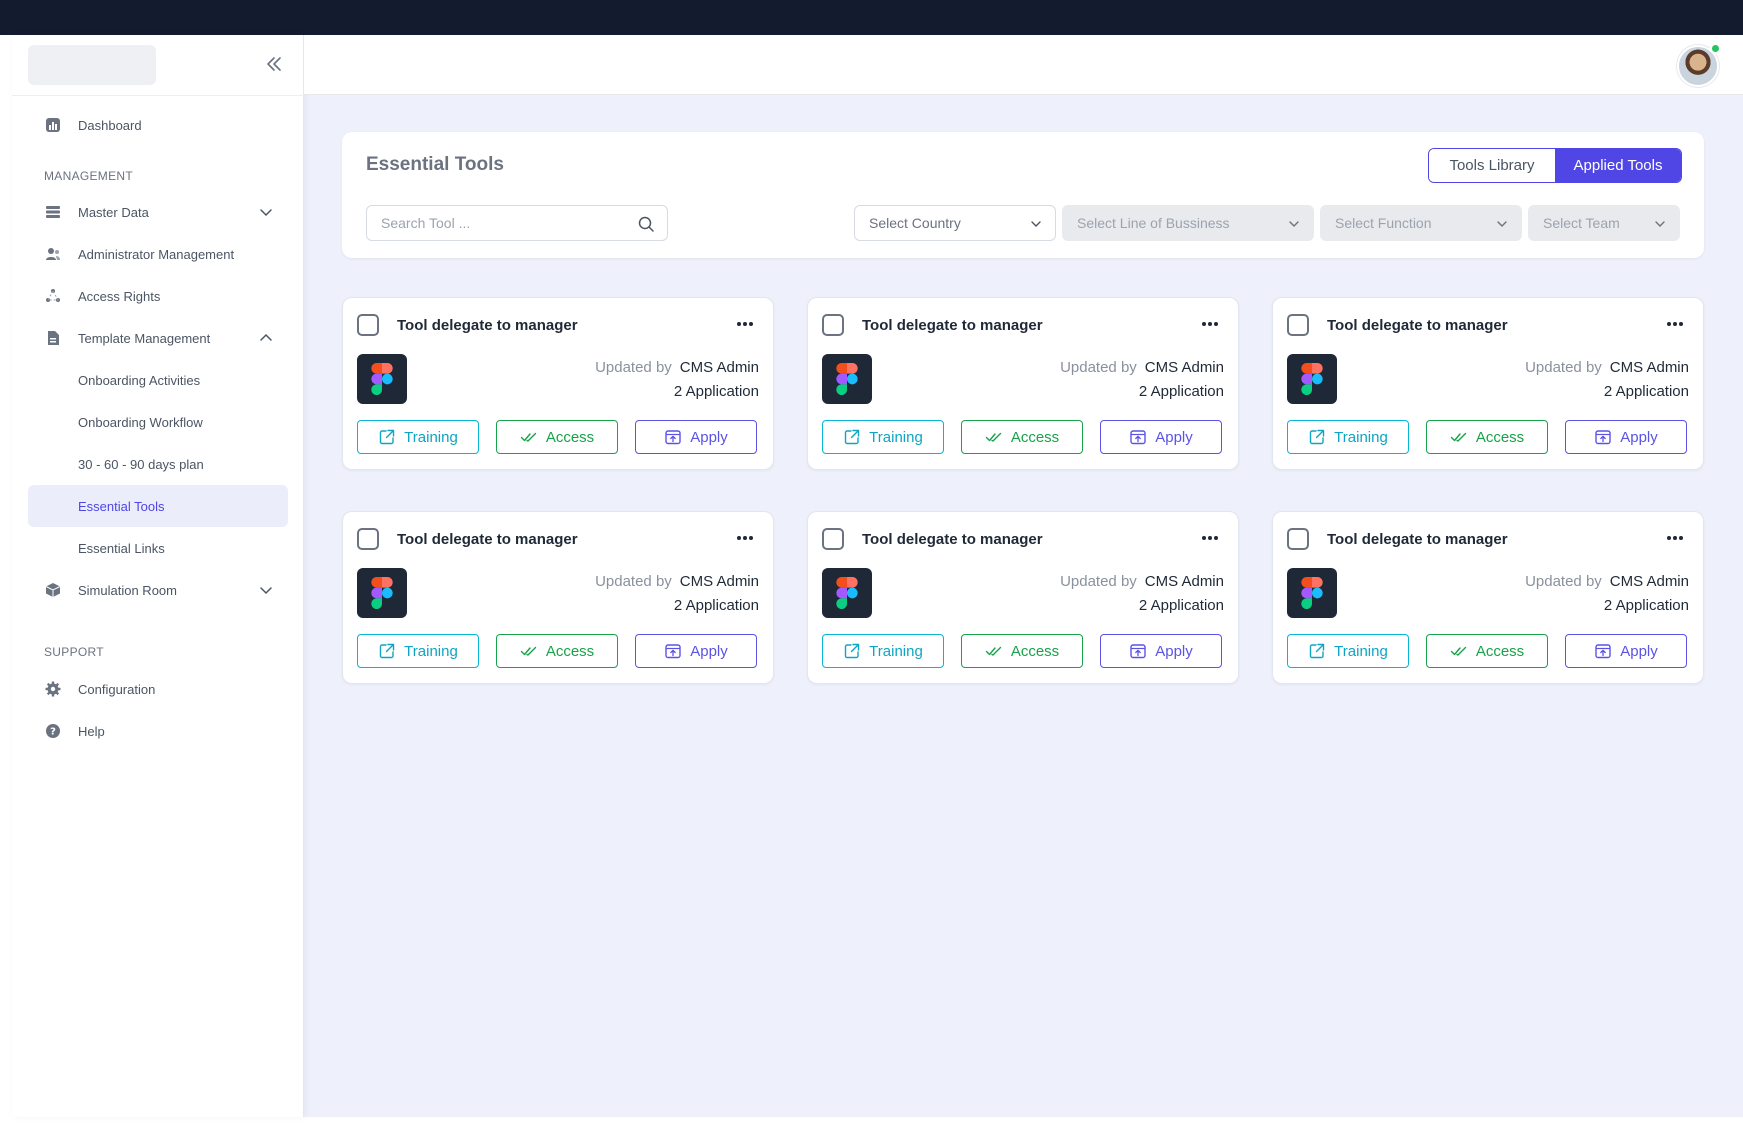 The height and width of the screenshot is (1134, 1743). Describe the element at coordinates (158, 125) in the screenshot. I see `sidebar-item-dashboard: Dashboard` at that location.